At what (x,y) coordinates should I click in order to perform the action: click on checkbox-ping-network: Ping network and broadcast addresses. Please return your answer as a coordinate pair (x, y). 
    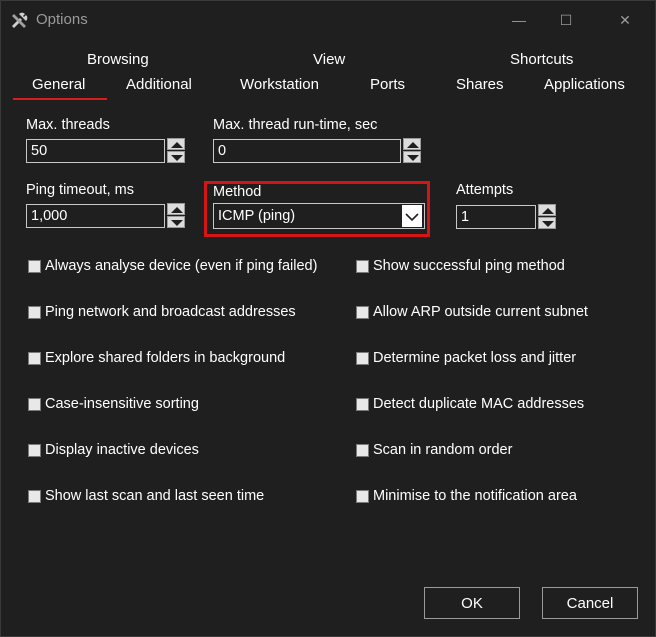
    Looking at the image, I should click on (162, 312).